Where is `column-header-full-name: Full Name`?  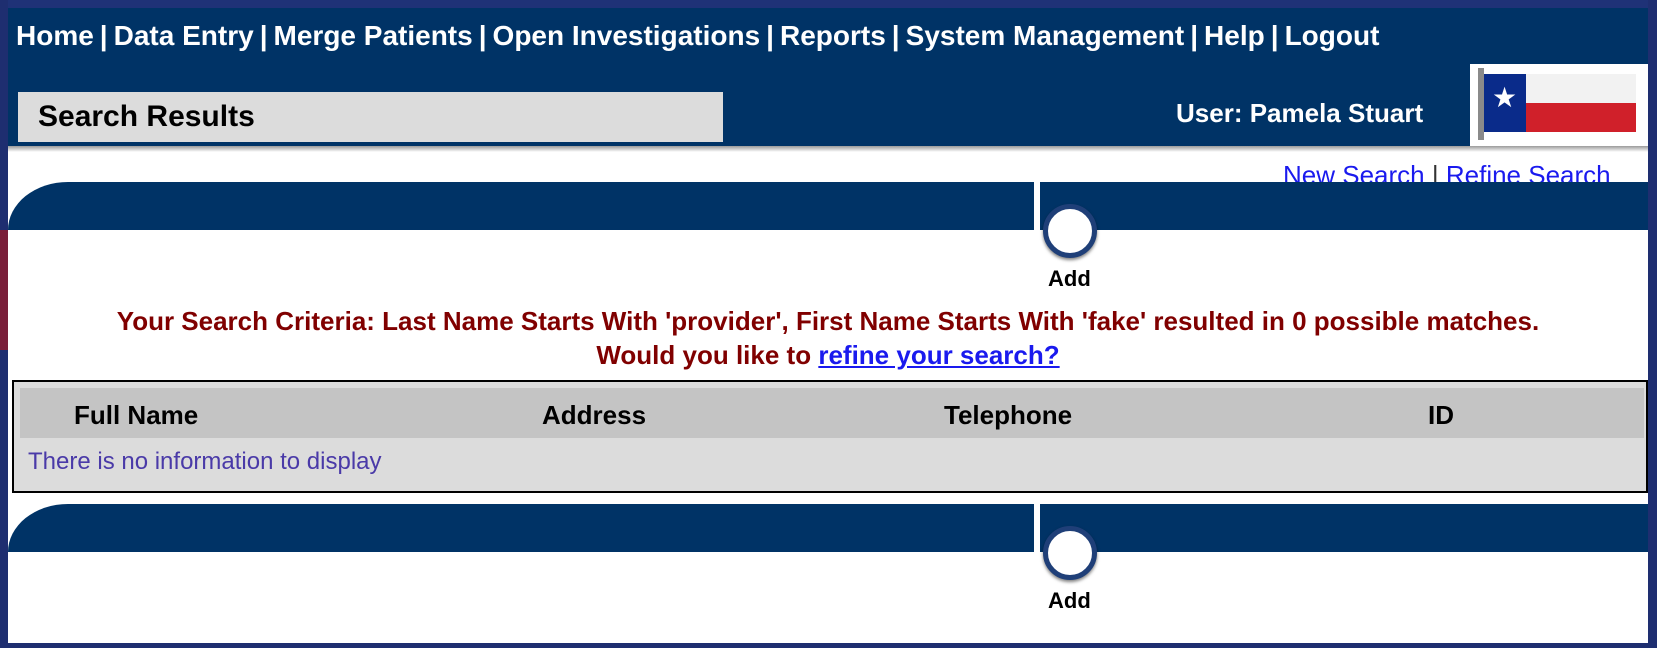
column-header-full-name: Full Name is located at coordinates (136, 415).